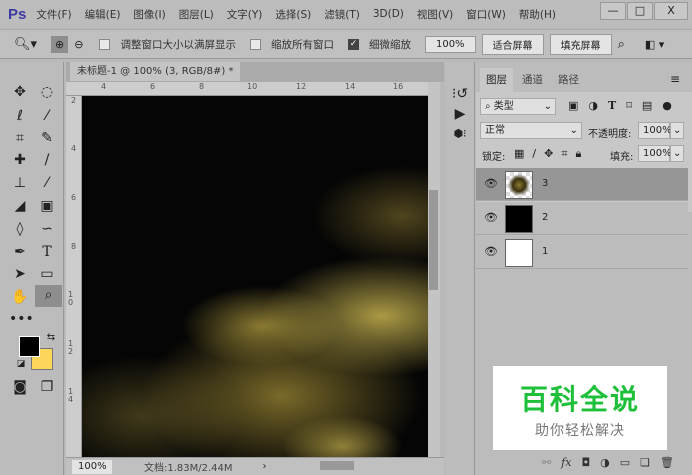 This screenshot has height=475, width=692. I want to click on type-filter-icon: T, so click(612, 105).